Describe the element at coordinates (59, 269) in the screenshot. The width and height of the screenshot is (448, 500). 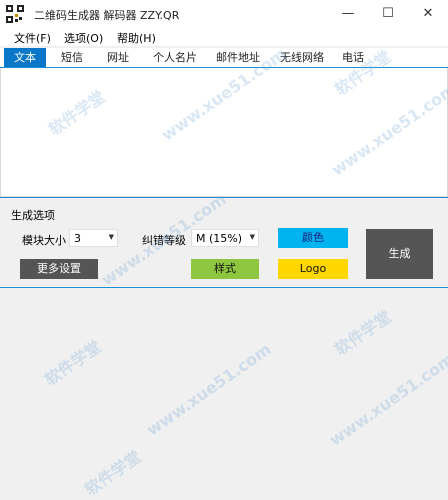
I see `more-settings-button: 更多设置` at that location.